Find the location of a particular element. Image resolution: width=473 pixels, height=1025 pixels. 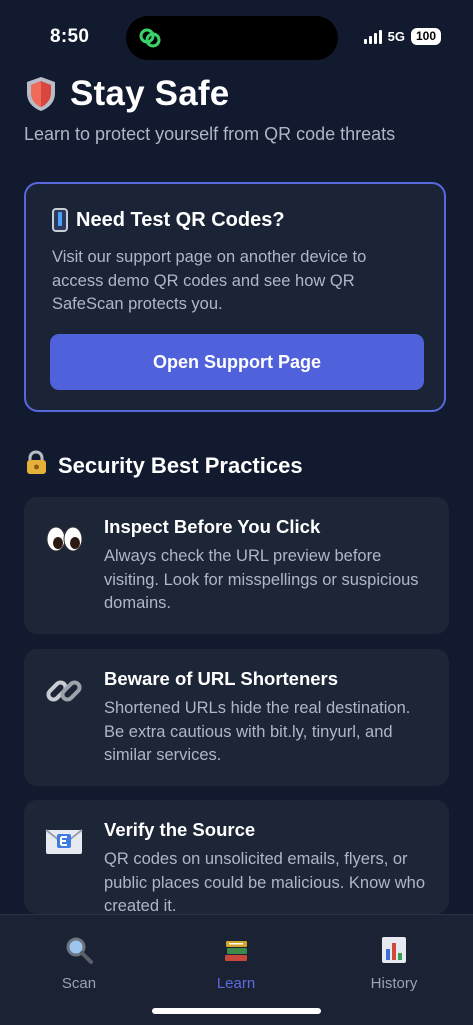

tab-label: History is located at coordinates (394, 983).